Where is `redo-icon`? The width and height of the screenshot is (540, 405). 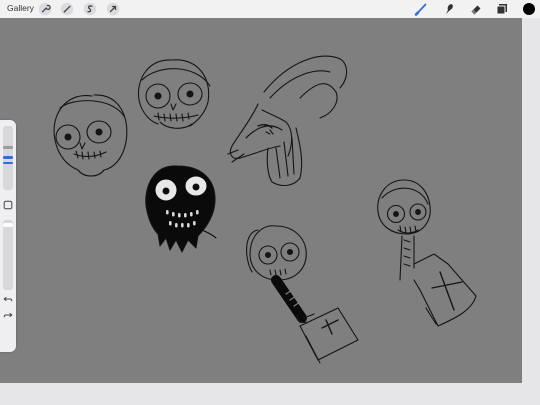 redo-icon is located at coordinates (8, 315).